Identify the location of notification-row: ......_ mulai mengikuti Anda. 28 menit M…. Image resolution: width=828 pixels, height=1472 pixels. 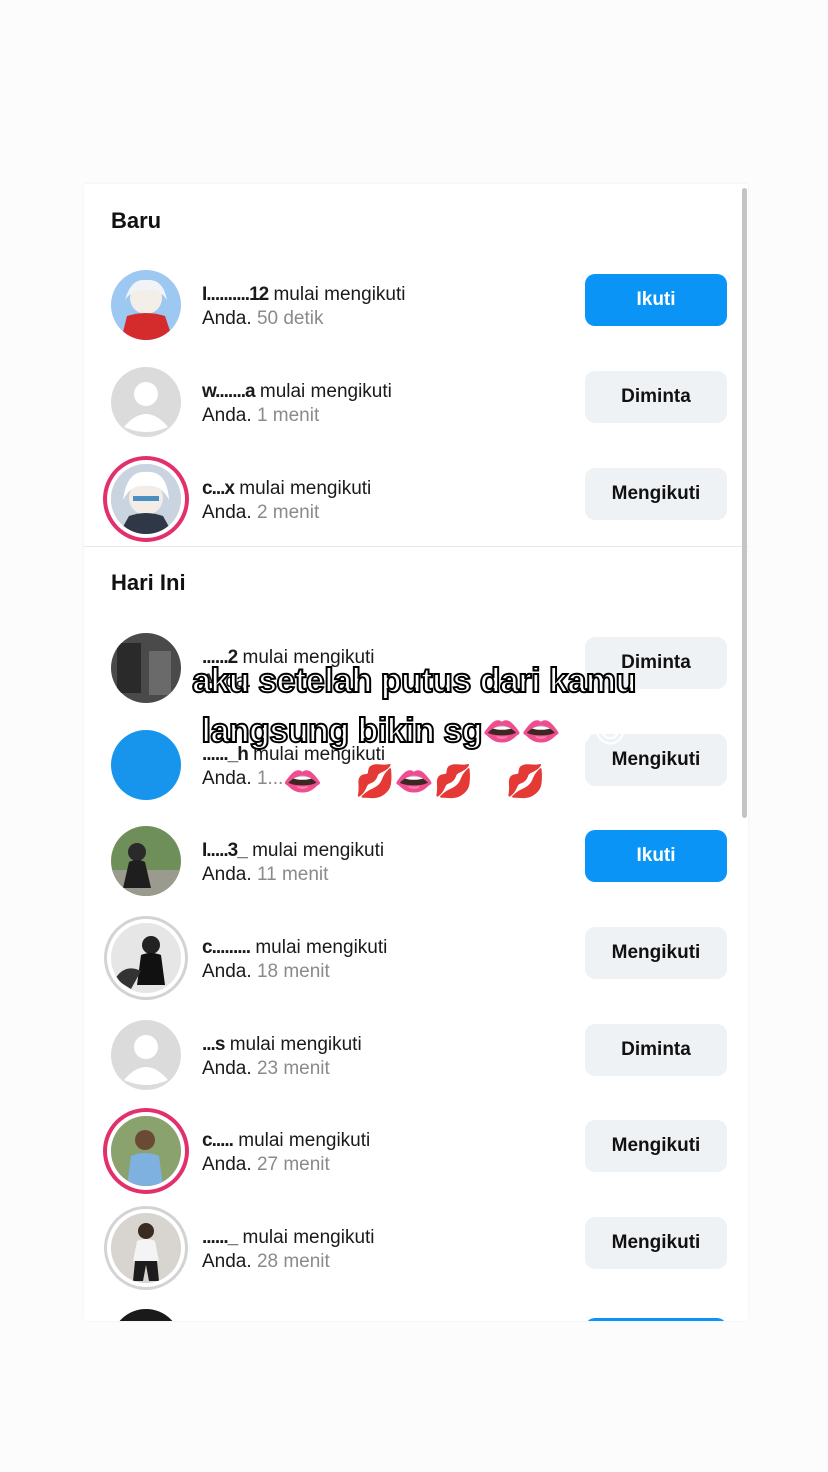
(416, 1247).